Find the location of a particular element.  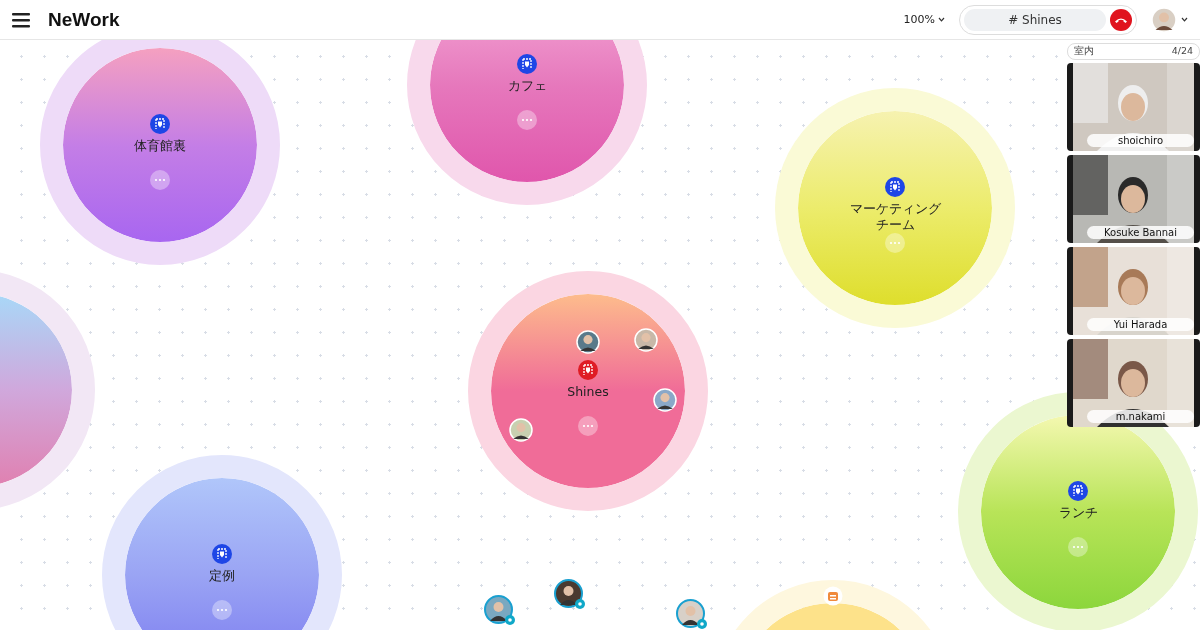

app-title: NeWork is located at coordinates (84, 19).